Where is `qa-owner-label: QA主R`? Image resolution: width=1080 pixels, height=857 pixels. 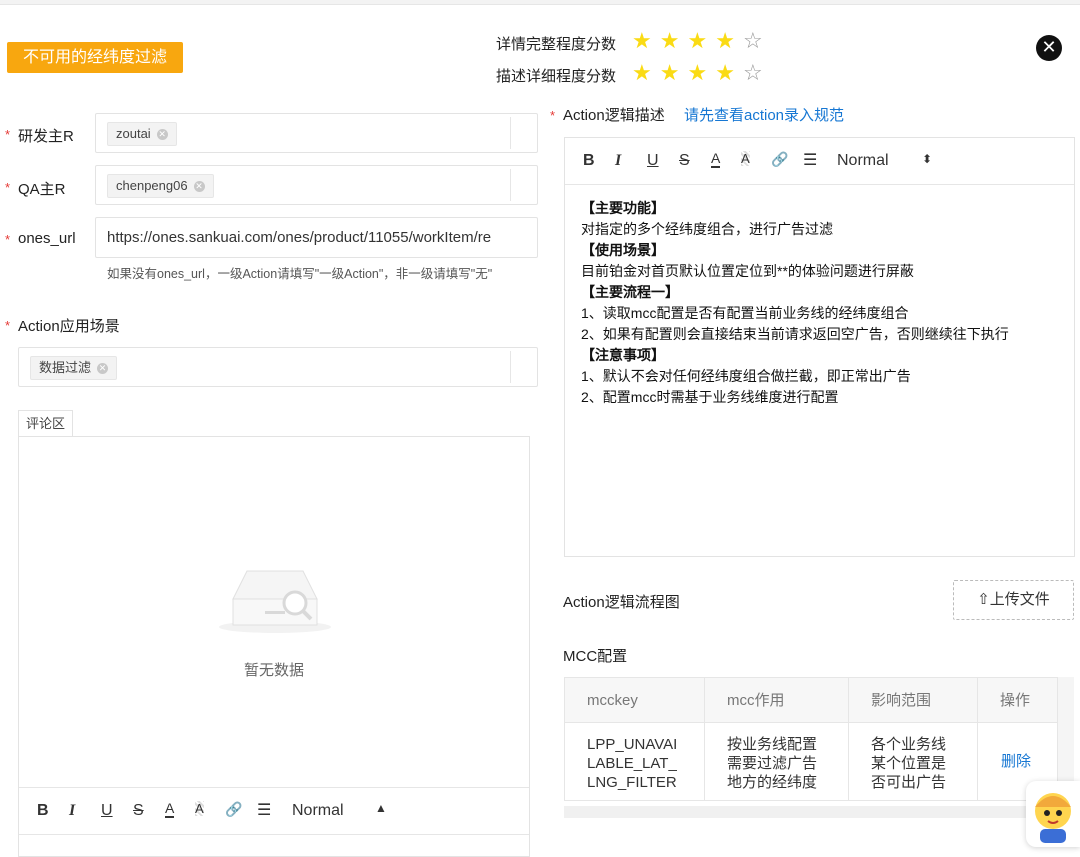 qa-owner-label: QA主R is located at coordinates (42, 189).